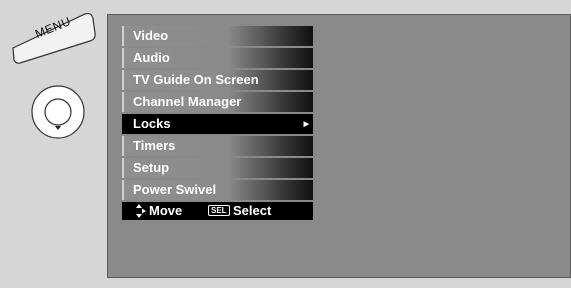 This screenshot has height=288, width=571. Describe the element at coordinates (217, 146) in the screenshot. I see `menu-item-timers: Timers` at that location.